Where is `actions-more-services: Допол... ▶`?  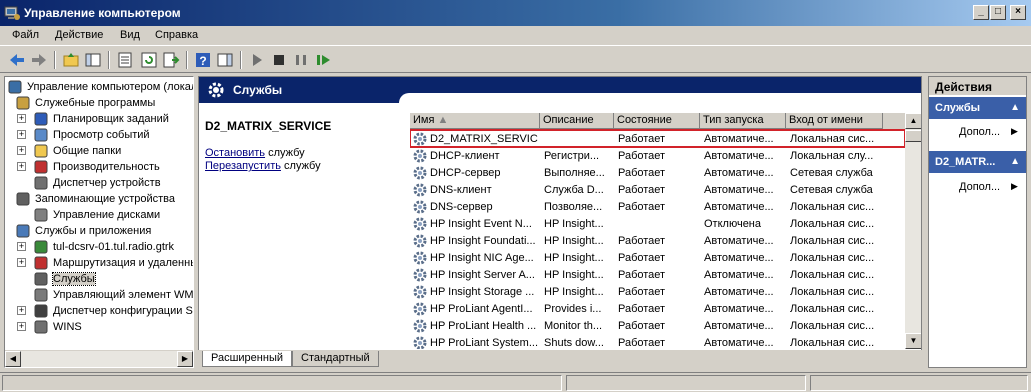 actions-more-services: Допол... ▶ is located at coordinates (988, 132).